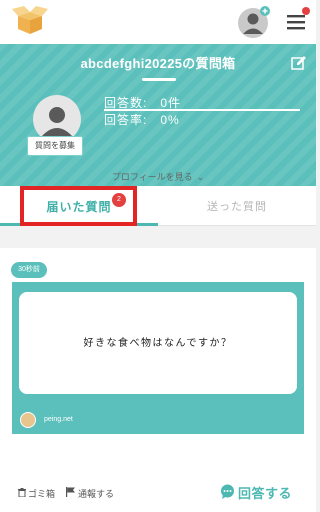  Describe the element at coordinates (30, 21) in the screenshot. I see `open-box-logo-icon` at that location.